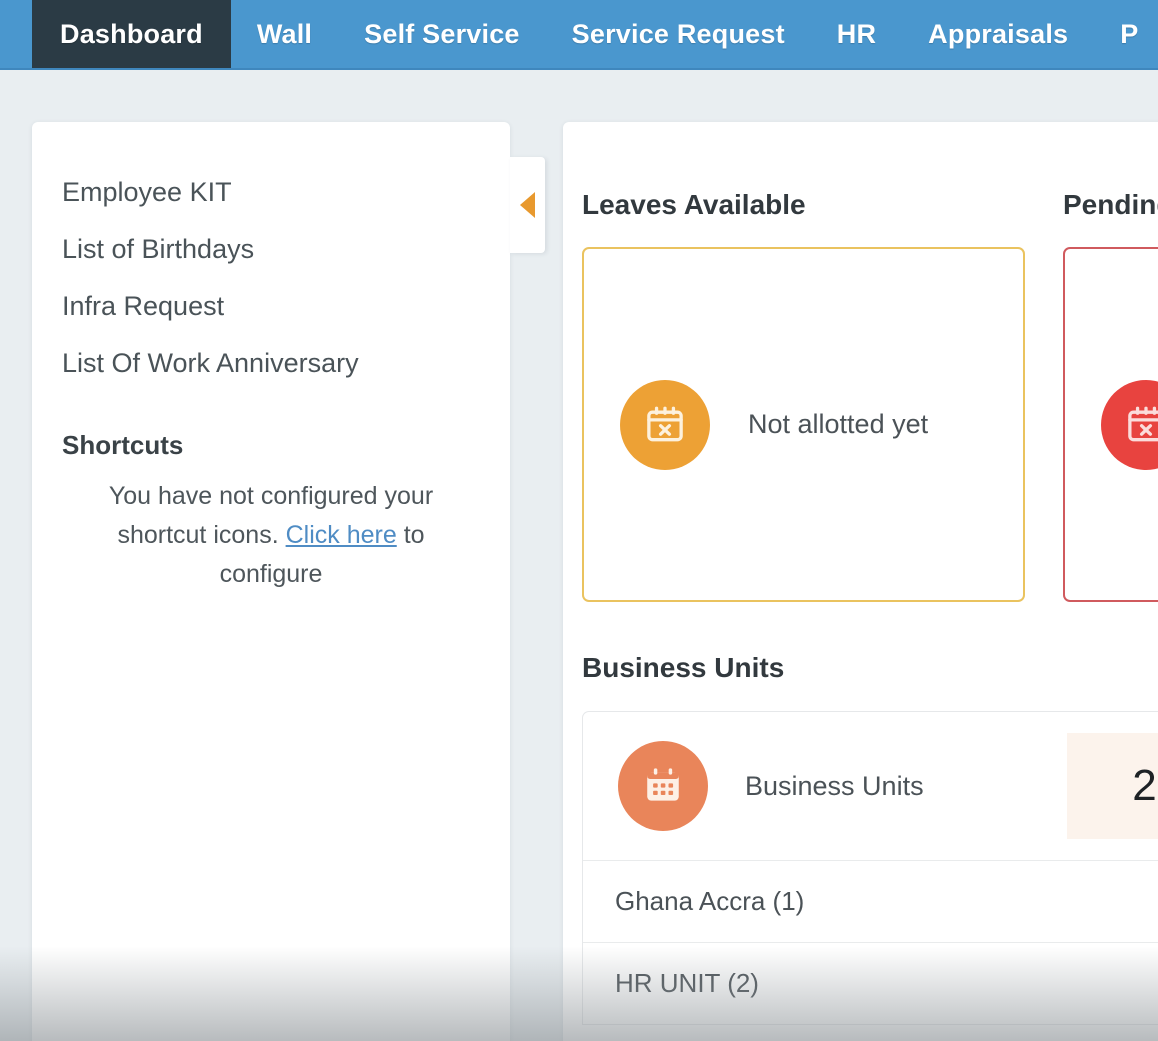  Describe the element at coordinates (838, 424) in the screenshot. I see `leaves-available-status: Not allotted yet` at that location.